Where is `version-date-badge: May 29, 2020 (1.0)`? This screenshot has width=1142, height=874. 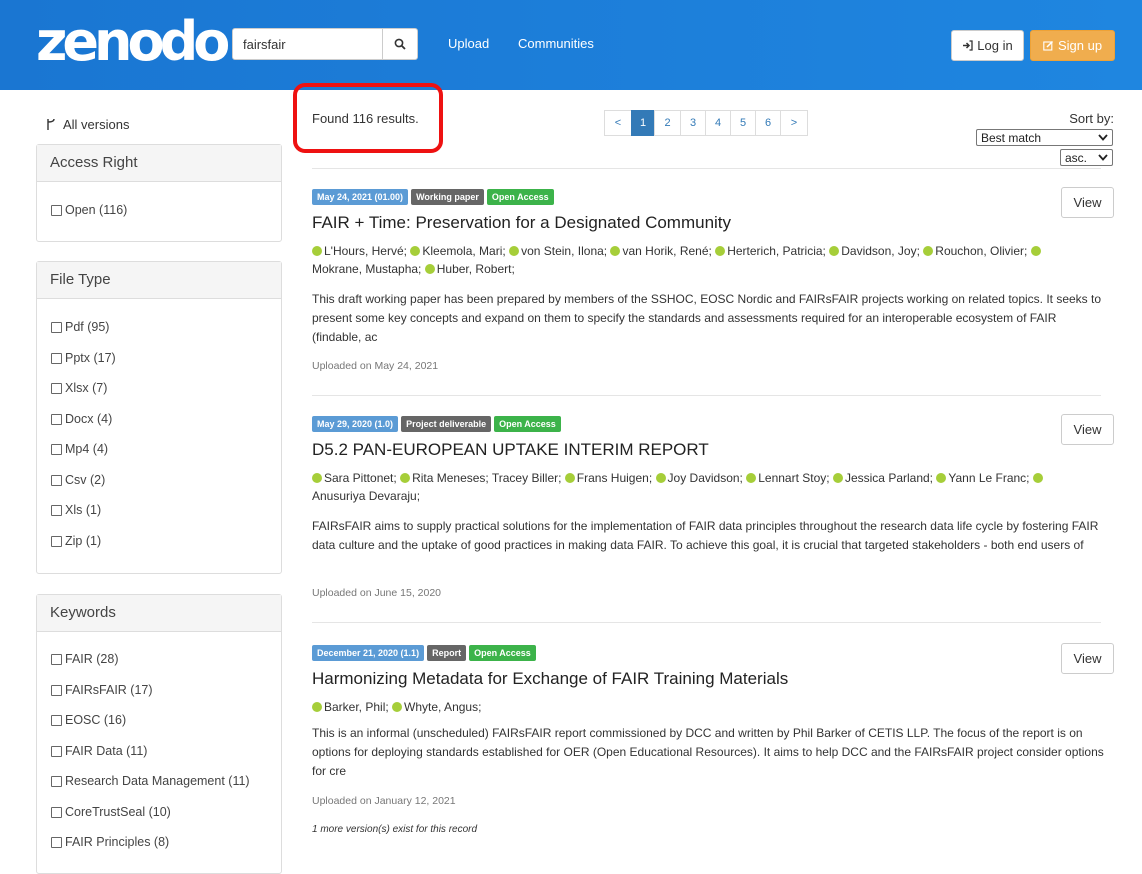
version-date-badge: May 29, 2020 (1.0) is located at coordinates (355, 424).